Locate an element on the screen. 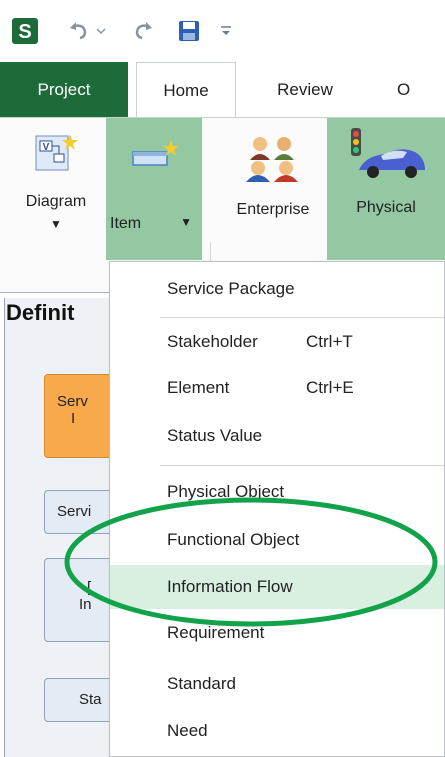 Image resolution: width=445 pixels, height=757 pixels. menu-item-need: Need is located at coordinates (277, 731).